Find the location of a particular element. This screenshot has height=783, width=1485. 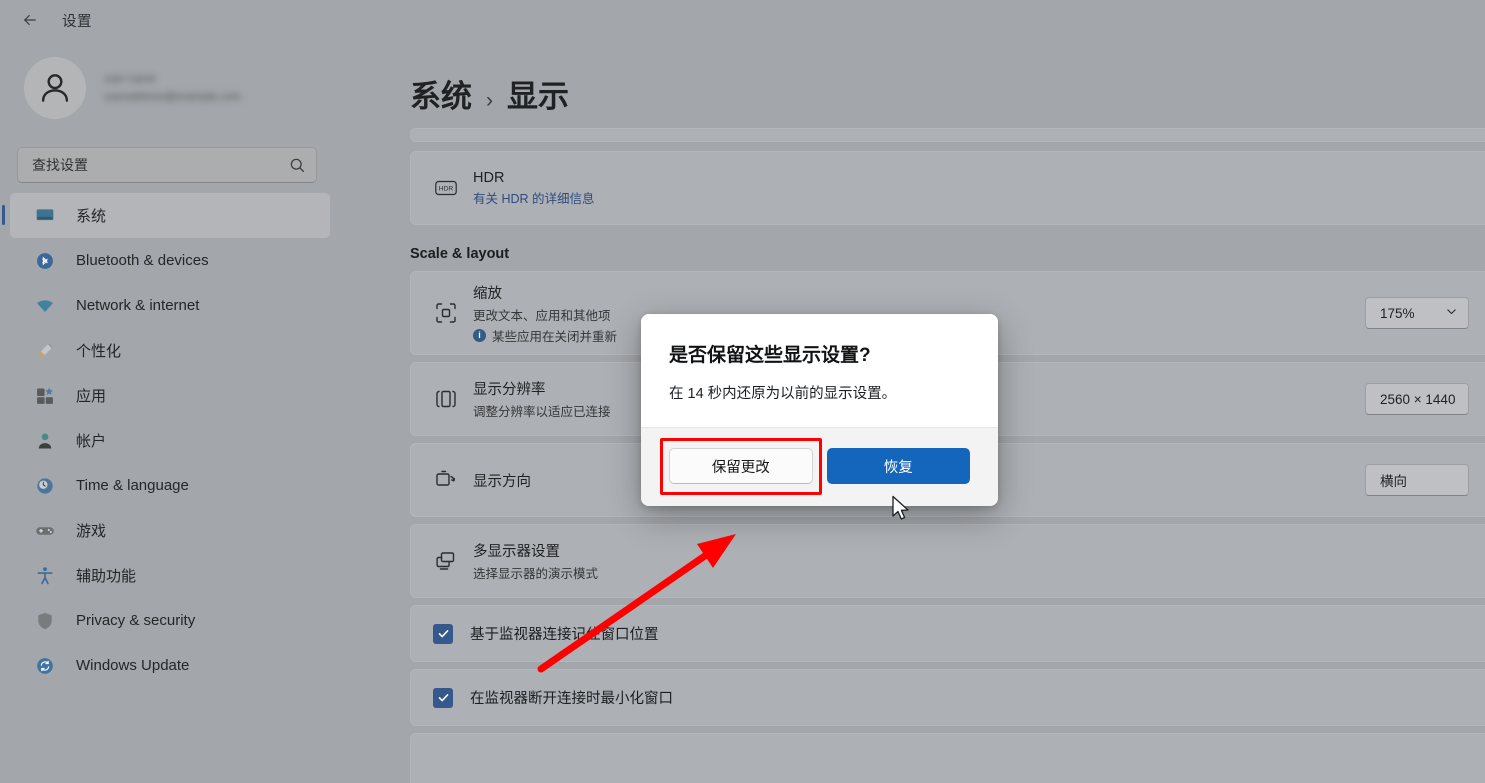

sidebar-item-label: Network & internet is located at coordinates (138, 305).